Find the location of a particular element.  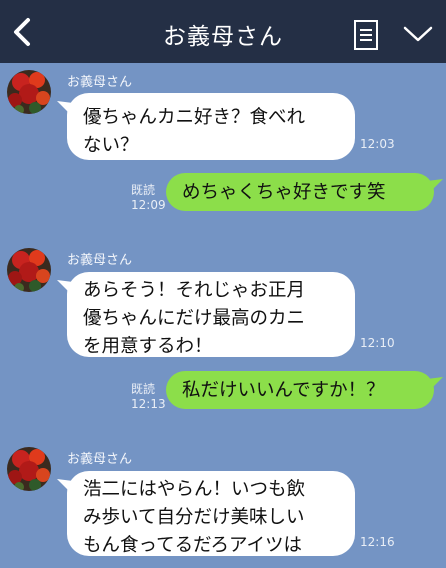

message-time: 12:16 is located at coordinates (377, 542).